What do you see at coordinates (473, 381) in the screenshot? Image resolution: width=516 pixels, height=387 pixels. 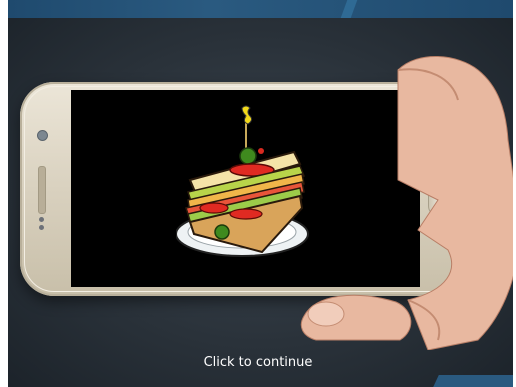 I see `bottom-accent-strip` at bounding box center [473, 381].